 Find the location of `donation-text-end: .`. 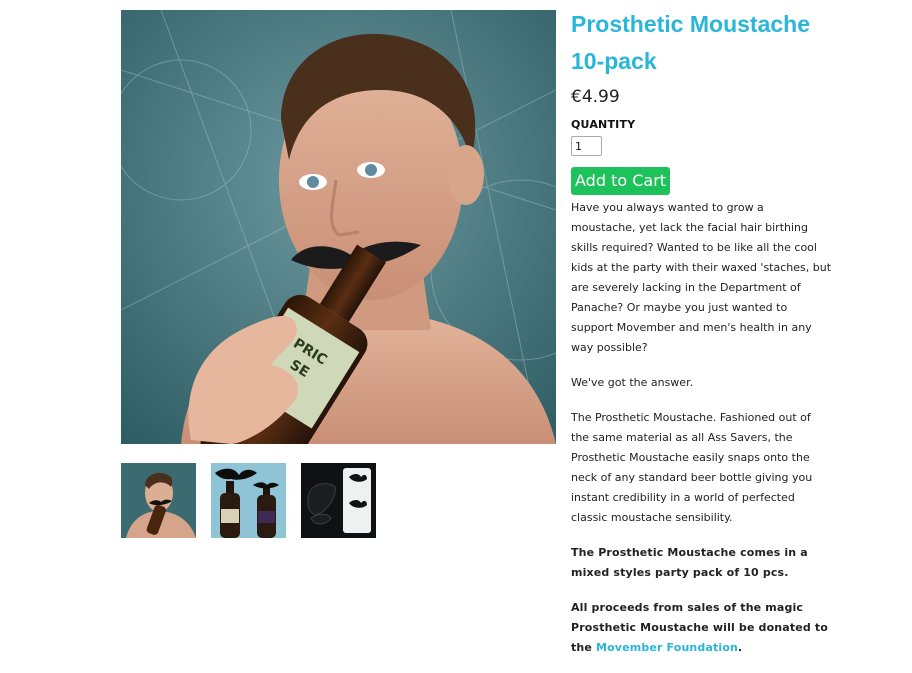

donation-text-end: . is located at coordinates (740, 647).